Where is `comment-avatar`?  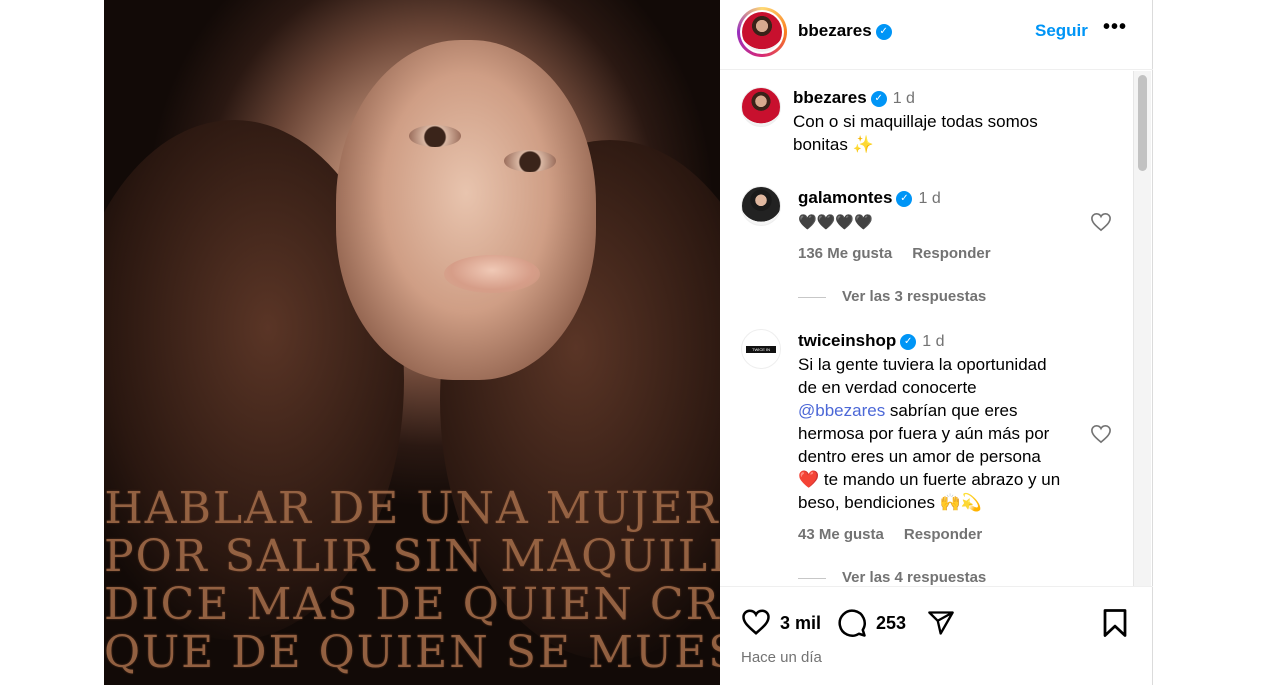 comment-avatar is located at coordinates (761, 206).